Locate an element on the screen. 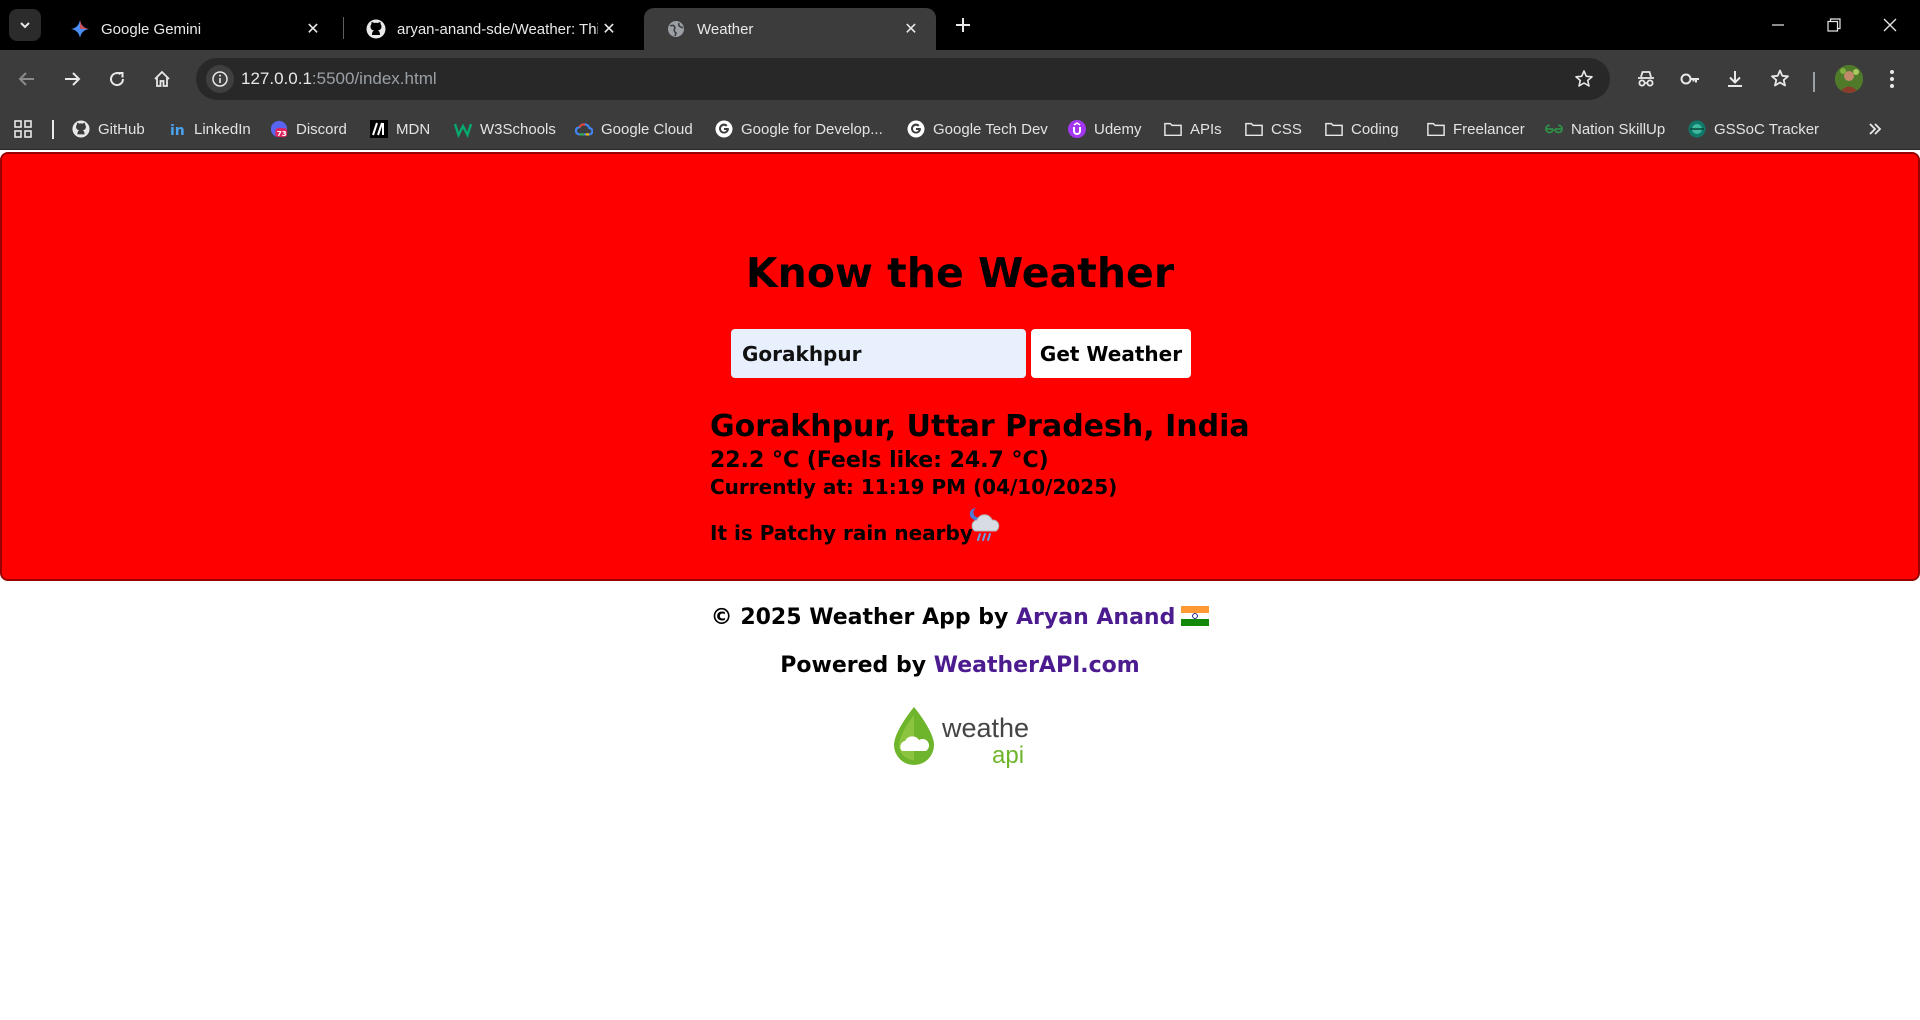  reload-icon is located at coordinates (117, 79).